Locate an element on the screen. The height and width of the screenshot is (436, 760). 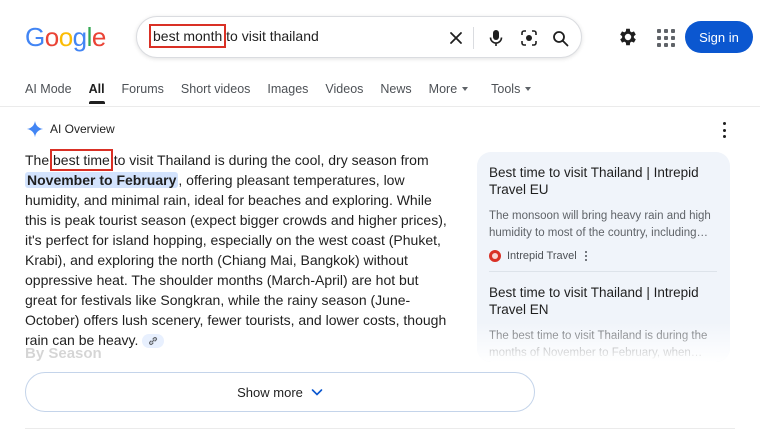
sign-in-button: Sign in is located at coordinates (719, 37).